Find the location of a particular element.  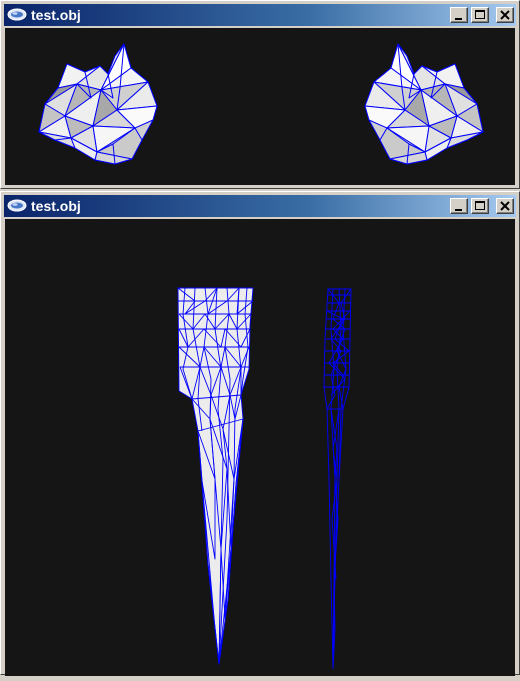

wireframe-spike-mesh is located at coordinates (337, 479).